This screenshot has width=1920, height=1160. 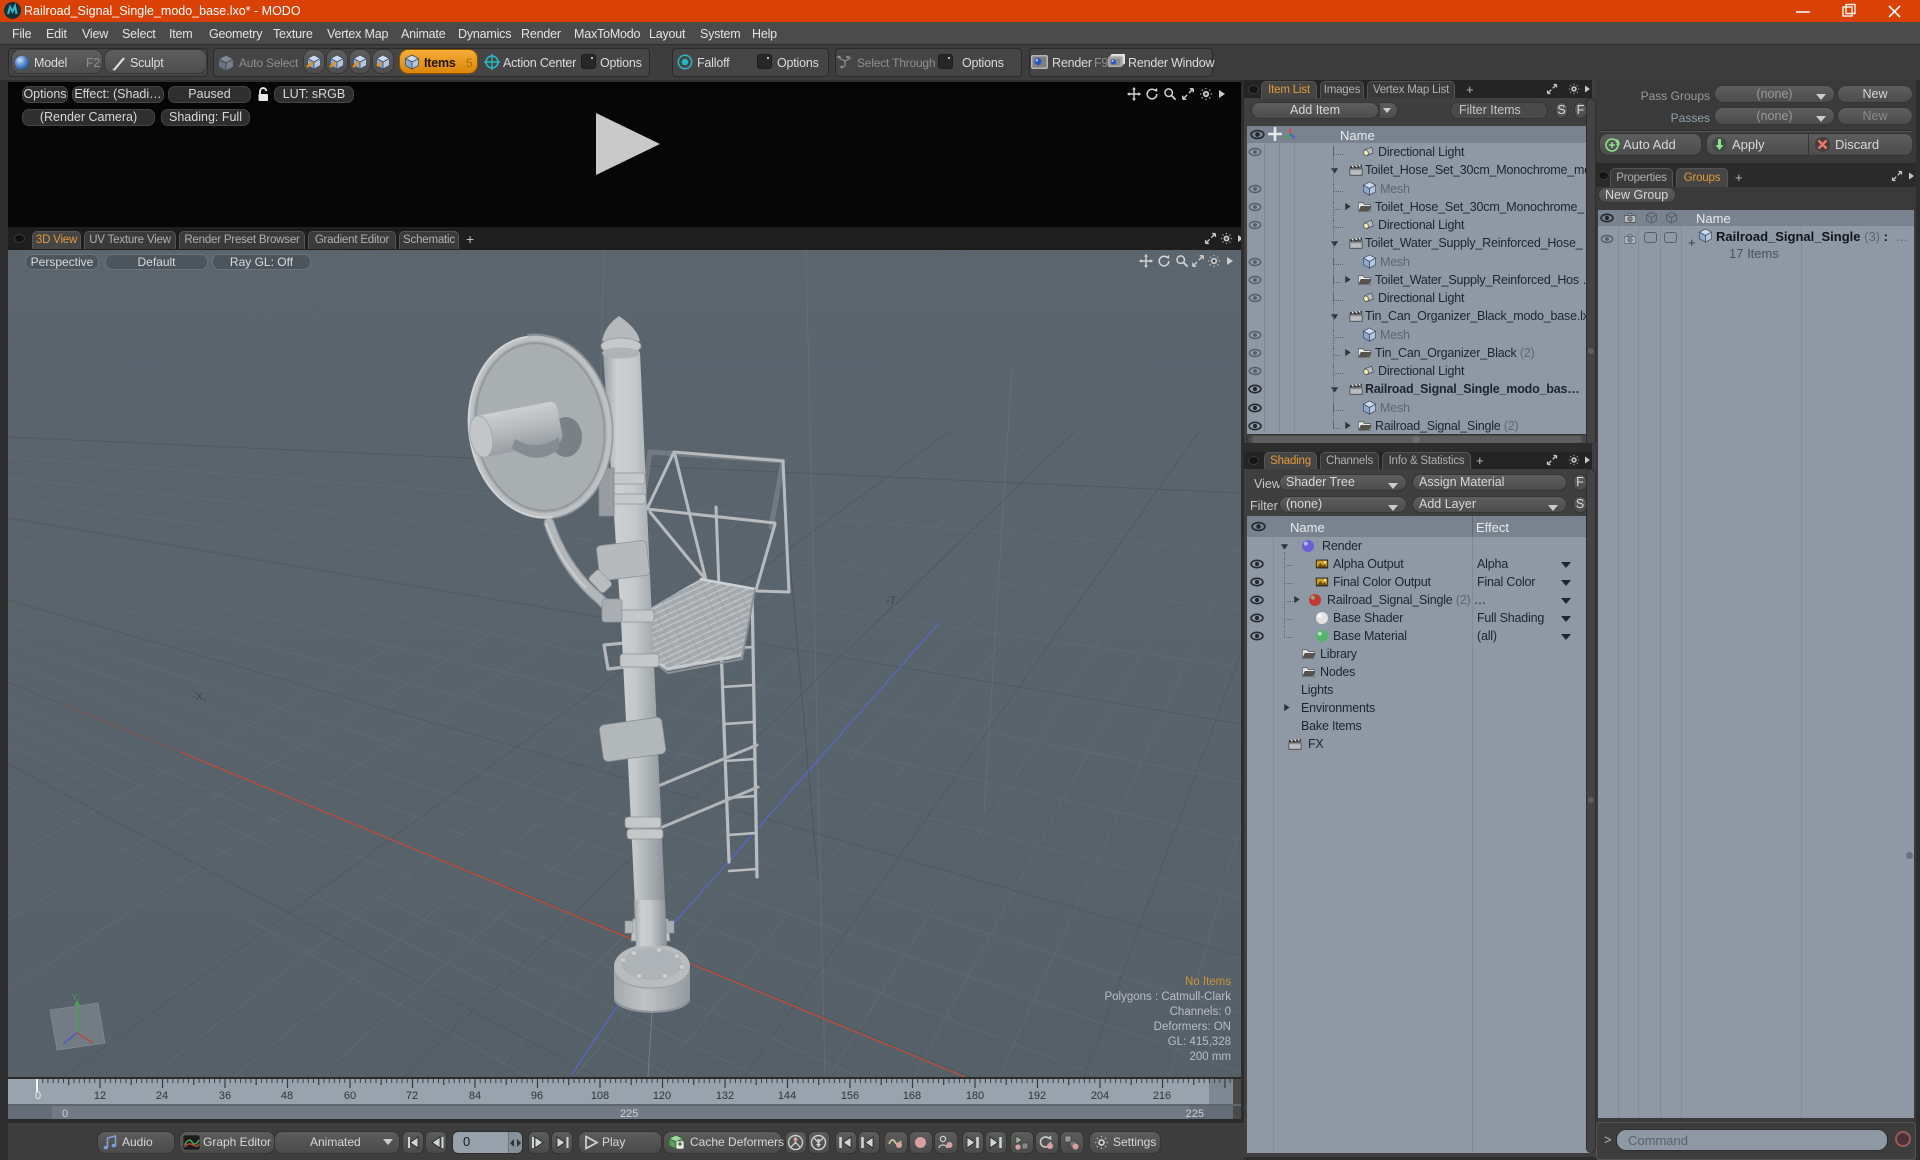 I want to click on svg-text: 204, so click(x=1100, y=1096).